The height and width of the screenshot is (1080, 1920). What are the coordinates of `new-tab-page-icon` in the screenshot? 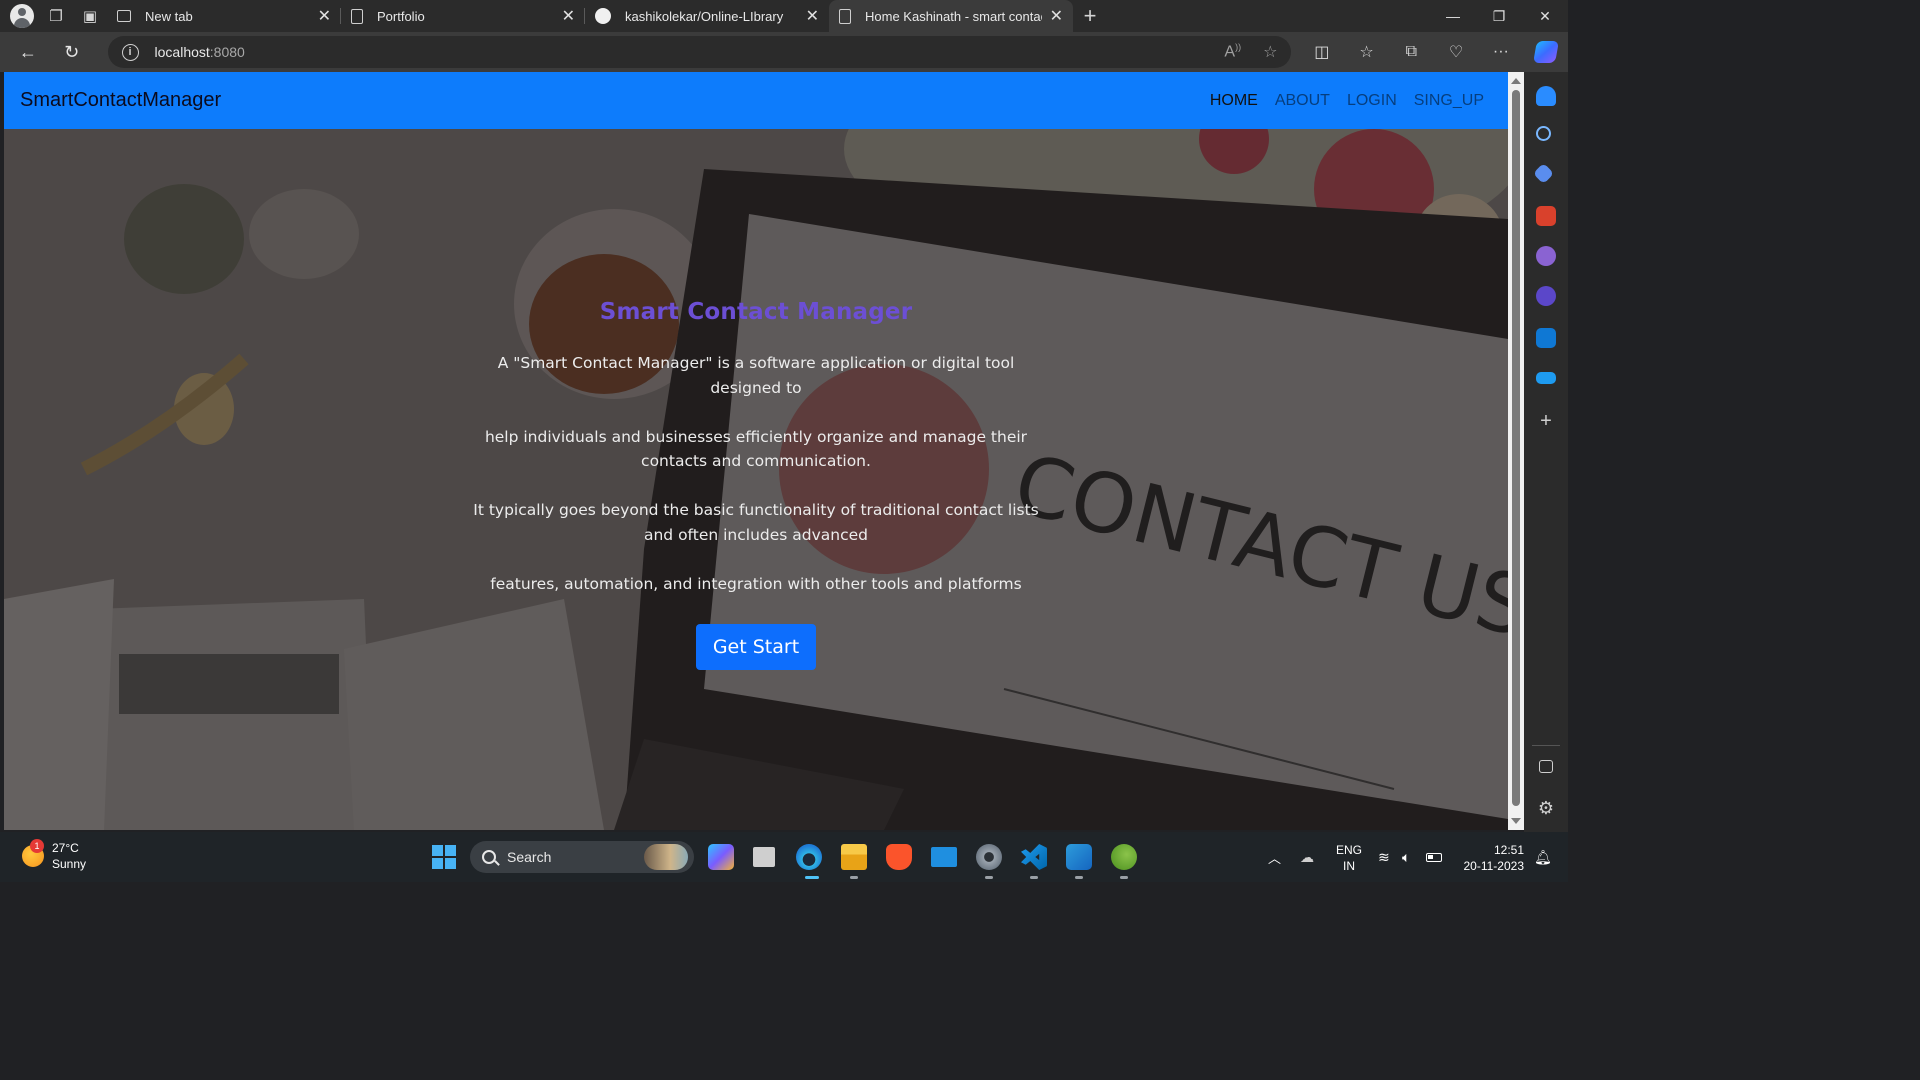 It's located at (124, 16).